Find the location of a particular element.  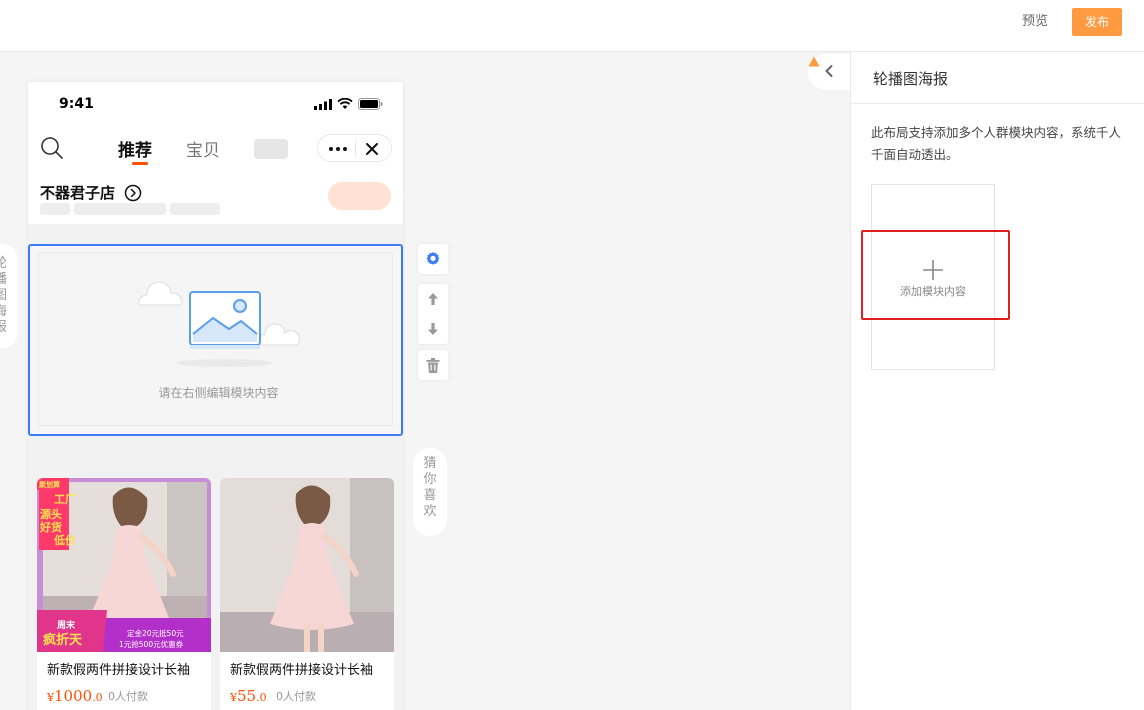

more-icon is located at coordinates (338, 149).